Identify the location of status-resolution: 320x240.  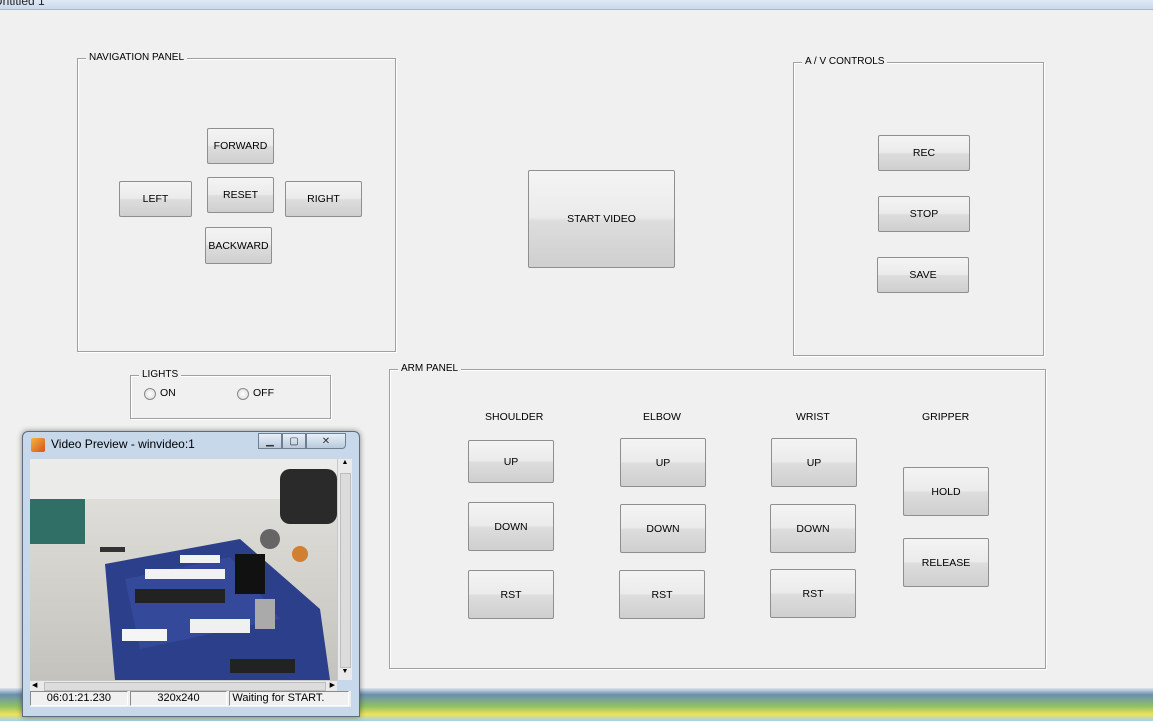
(178, 698).